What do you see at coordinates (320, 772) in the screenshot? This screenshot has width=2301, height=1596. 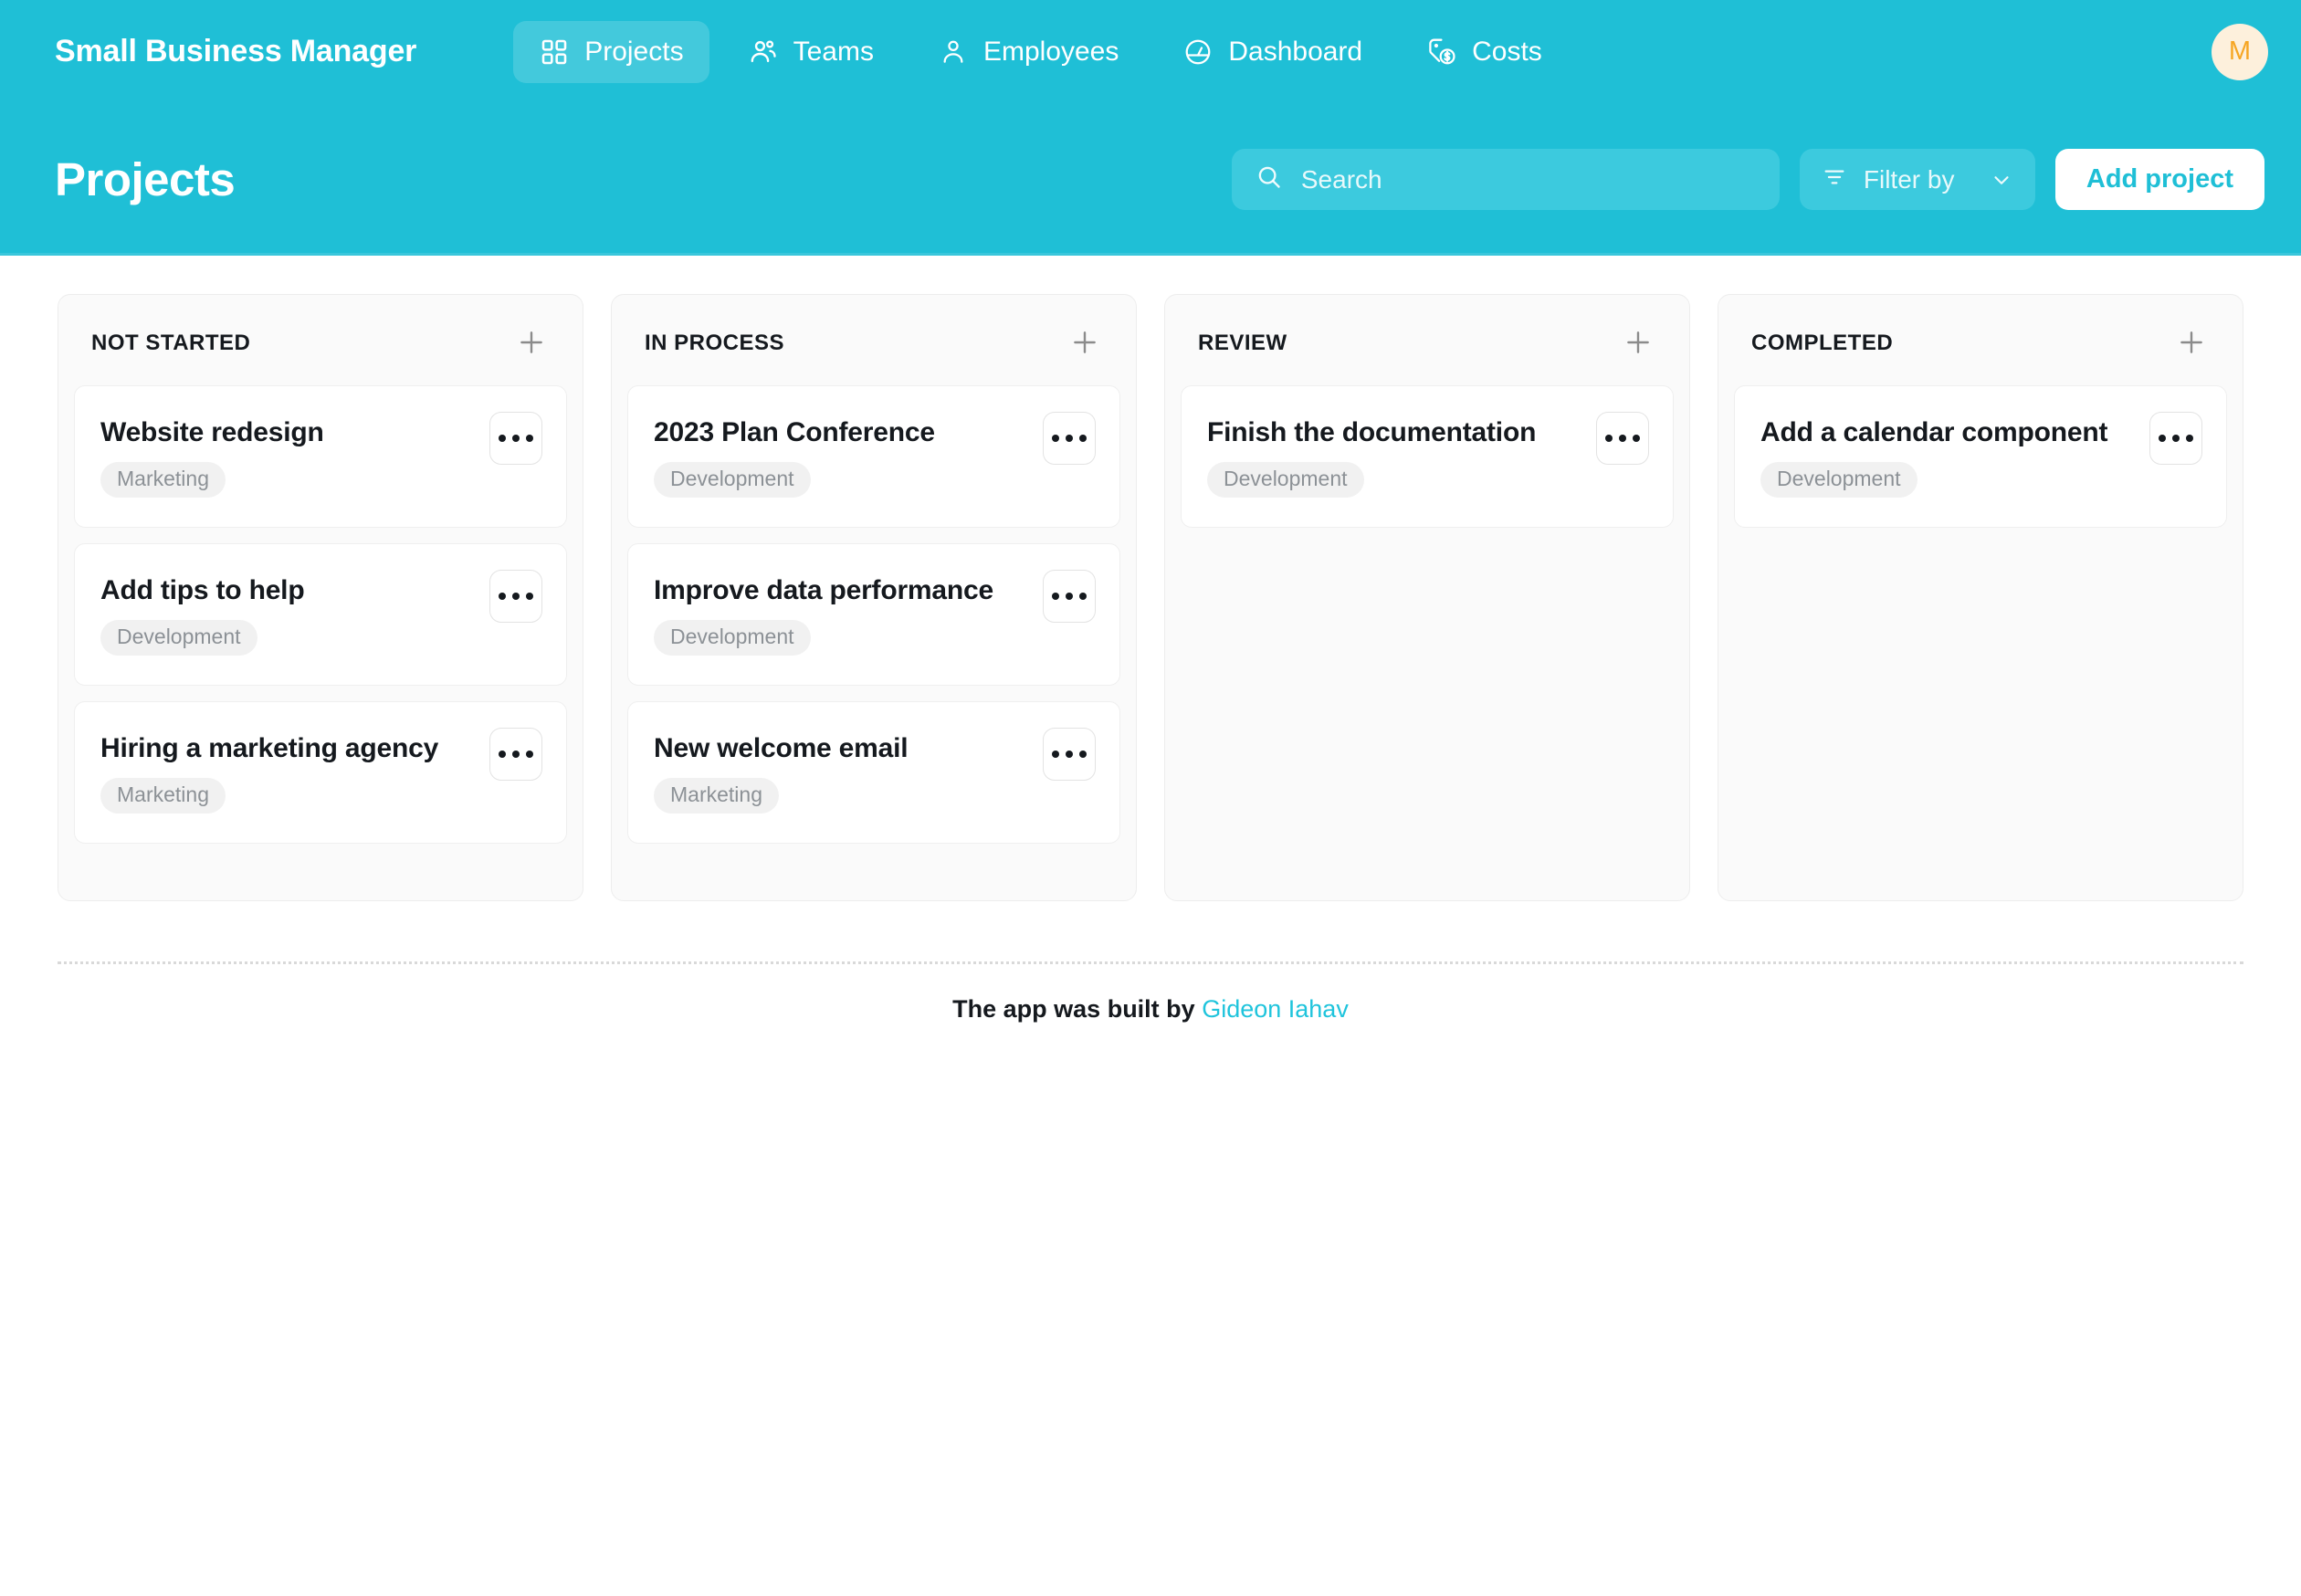 I see `project-card: Hiring a marketing agency Marketing` at bounding box center [320, 772].